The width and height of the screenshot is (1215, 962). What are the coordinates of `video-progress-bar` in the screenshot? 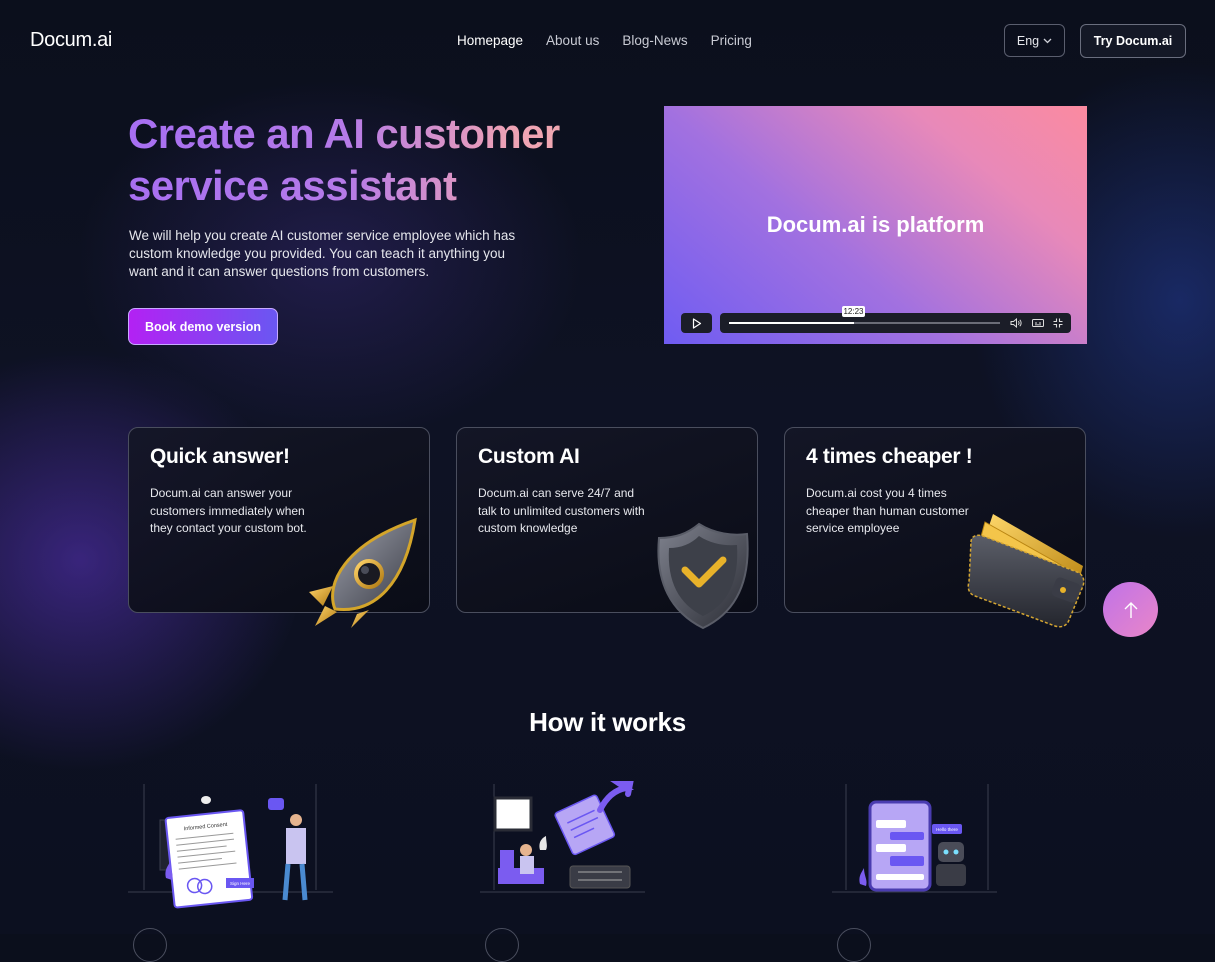 It's located at (864, 323).